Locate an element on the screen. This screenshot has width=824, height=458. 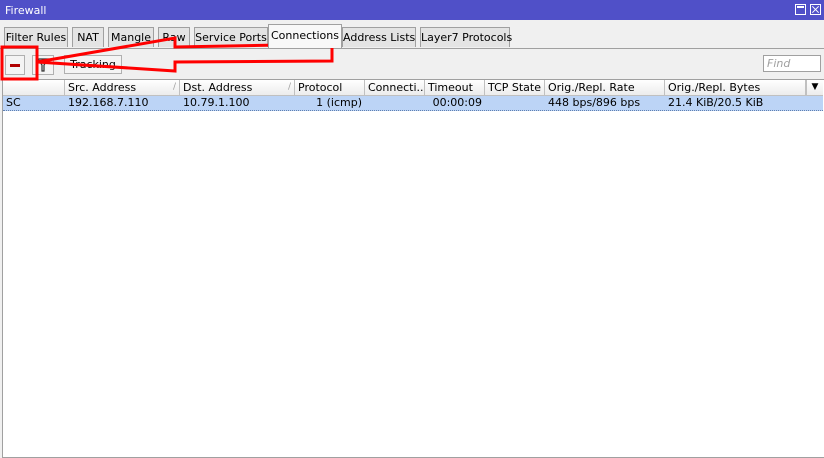
annotation-overlay is located at coordinates (167, 58).